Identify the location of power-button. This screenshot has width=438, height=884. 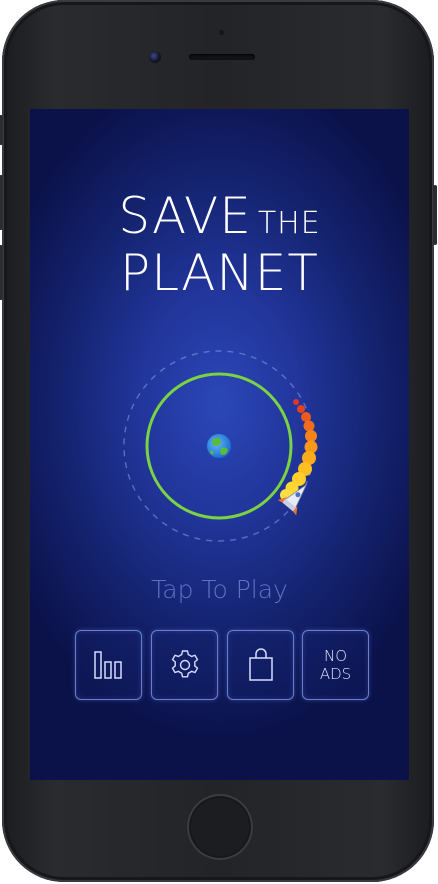
(435, 215).